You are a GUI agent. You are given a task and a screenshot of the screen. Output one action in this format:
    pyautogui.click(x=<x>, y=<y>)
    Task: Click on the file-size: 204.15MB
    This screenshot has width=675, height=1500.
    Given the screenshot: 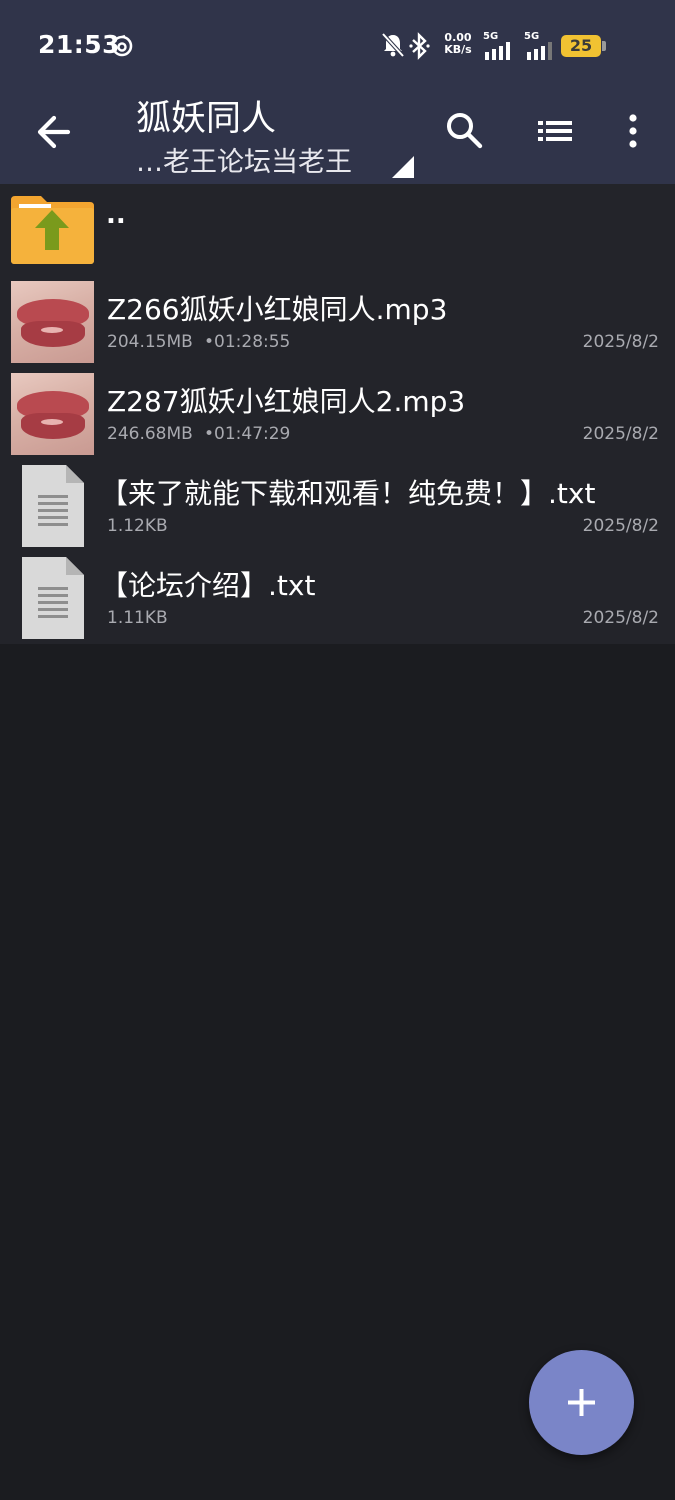 What is the action you would take?
    pyautogui.click(x=150, y=342)
    